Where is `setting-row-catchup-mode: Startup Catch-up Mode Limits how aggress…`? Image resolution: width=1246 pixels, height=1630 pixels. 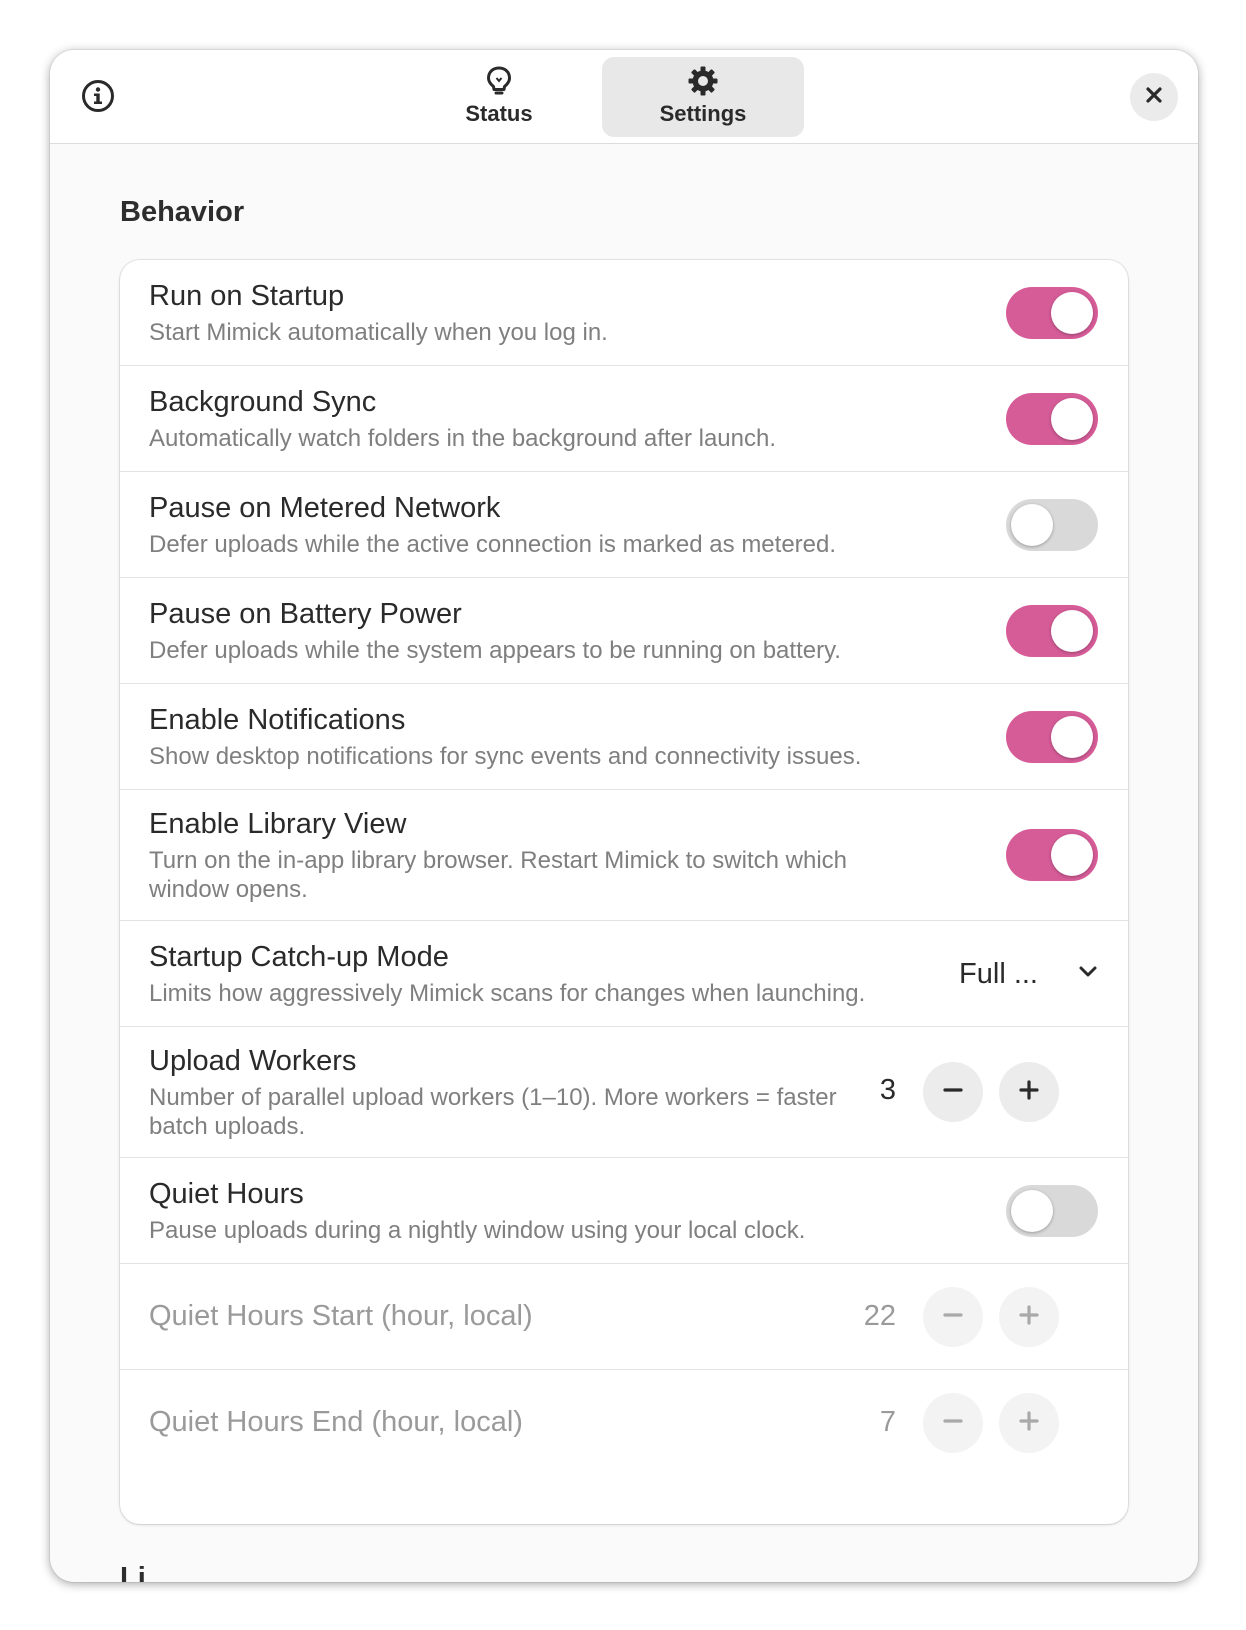 setting-row-catchup-mode: Startup Catch-up Mode Limits how aggress… is located at coordinates (624, 974).